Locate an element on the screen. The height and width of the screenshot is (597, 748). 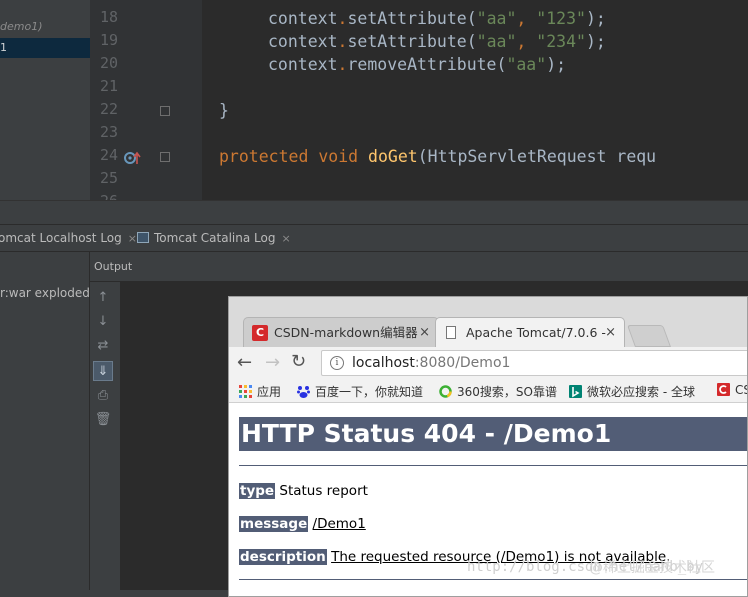
tab-title: CSDN-markdown编辑器 is located at coordinates (346, 332).